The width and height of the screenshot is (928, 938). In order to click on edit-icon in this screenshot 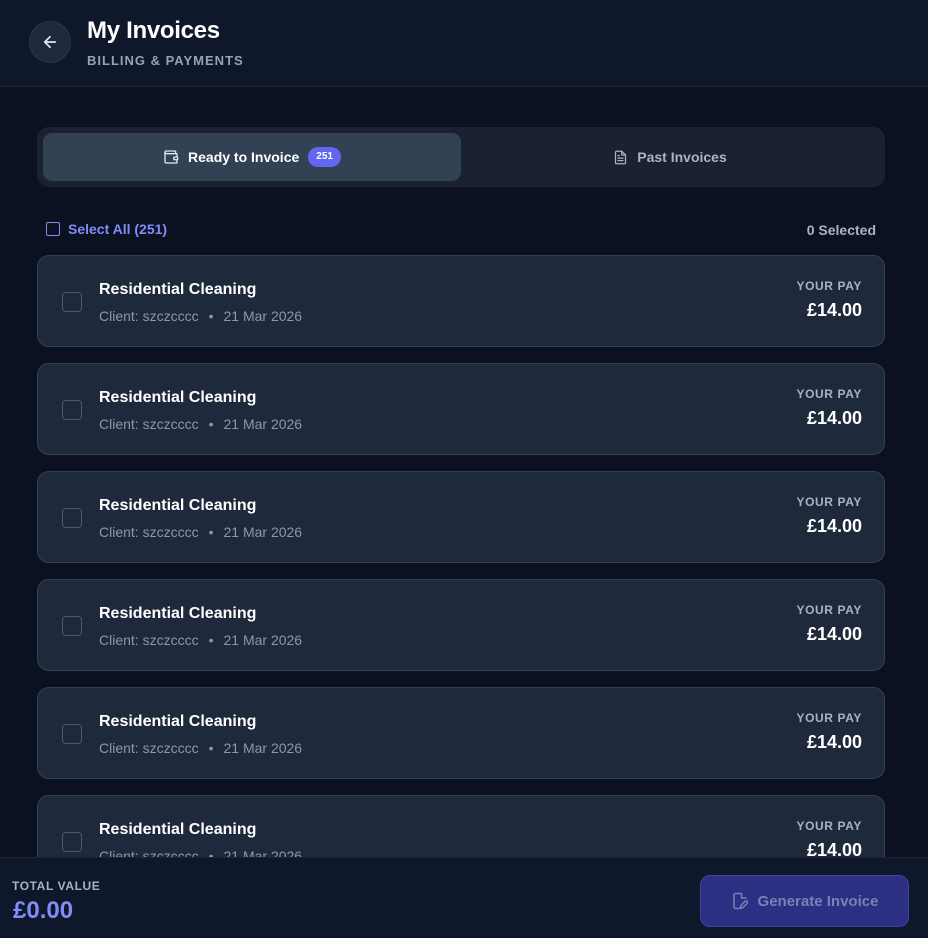, I will do `click(740, 901)`.